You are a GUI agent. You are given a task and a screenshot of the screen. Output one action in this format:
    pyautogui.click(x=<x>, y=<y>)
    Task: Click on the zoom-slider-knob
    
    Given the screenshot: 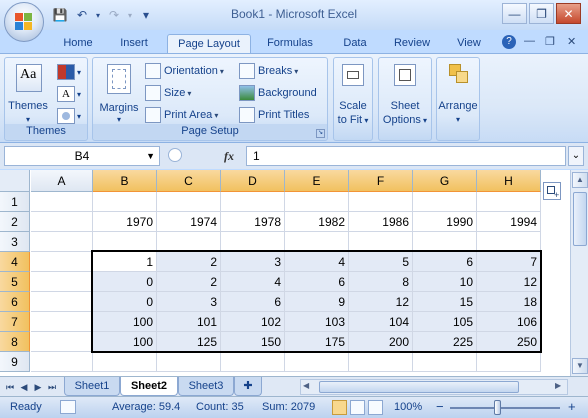 What is the action you would take?
    pyautogui.click(x=497, y=407)
    